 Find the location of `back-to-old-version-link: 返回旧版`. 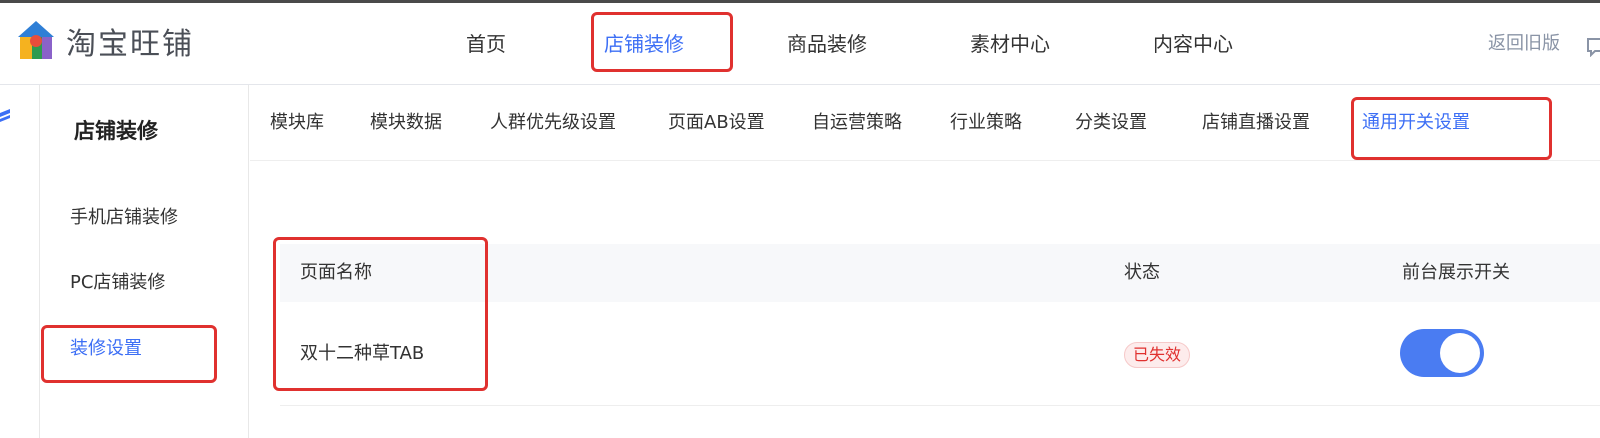

back-to-old-version-link: 返回旧版 is located at coordinates (1524, 44).